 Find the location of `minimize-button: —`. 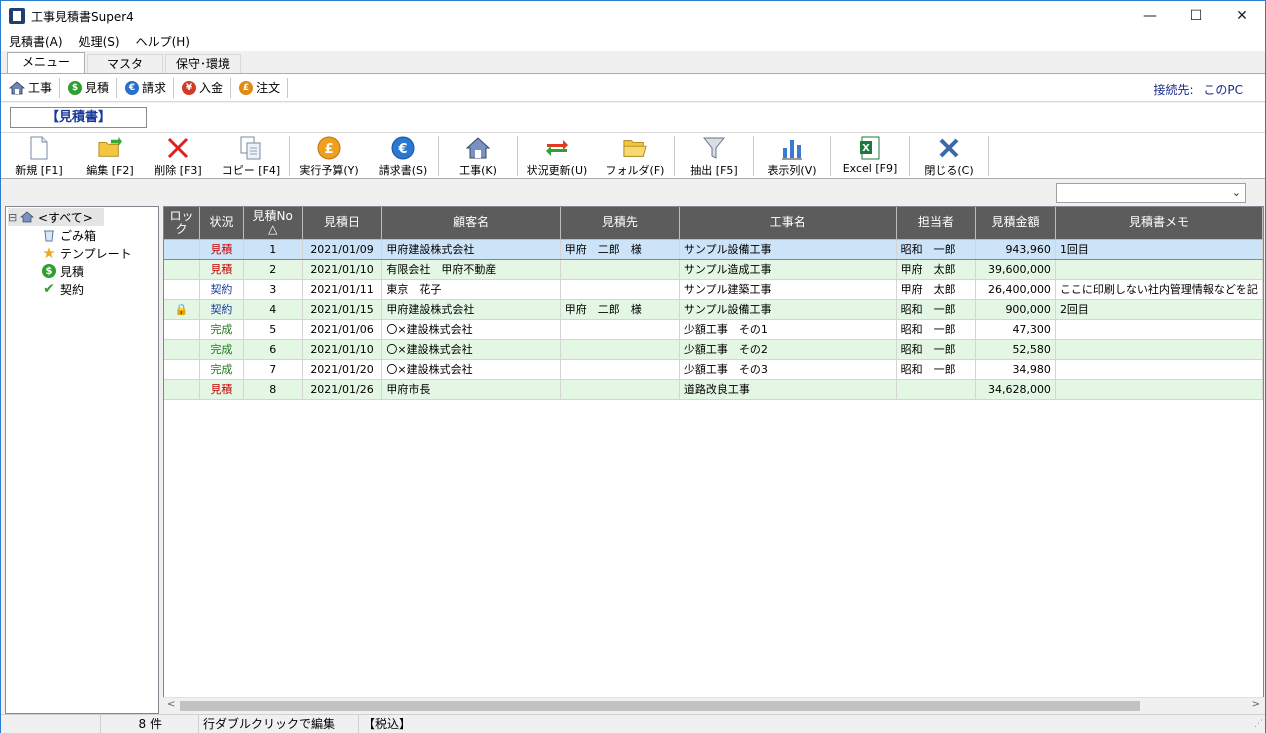

minimize-button: — is located at coordinates (1150, 16).